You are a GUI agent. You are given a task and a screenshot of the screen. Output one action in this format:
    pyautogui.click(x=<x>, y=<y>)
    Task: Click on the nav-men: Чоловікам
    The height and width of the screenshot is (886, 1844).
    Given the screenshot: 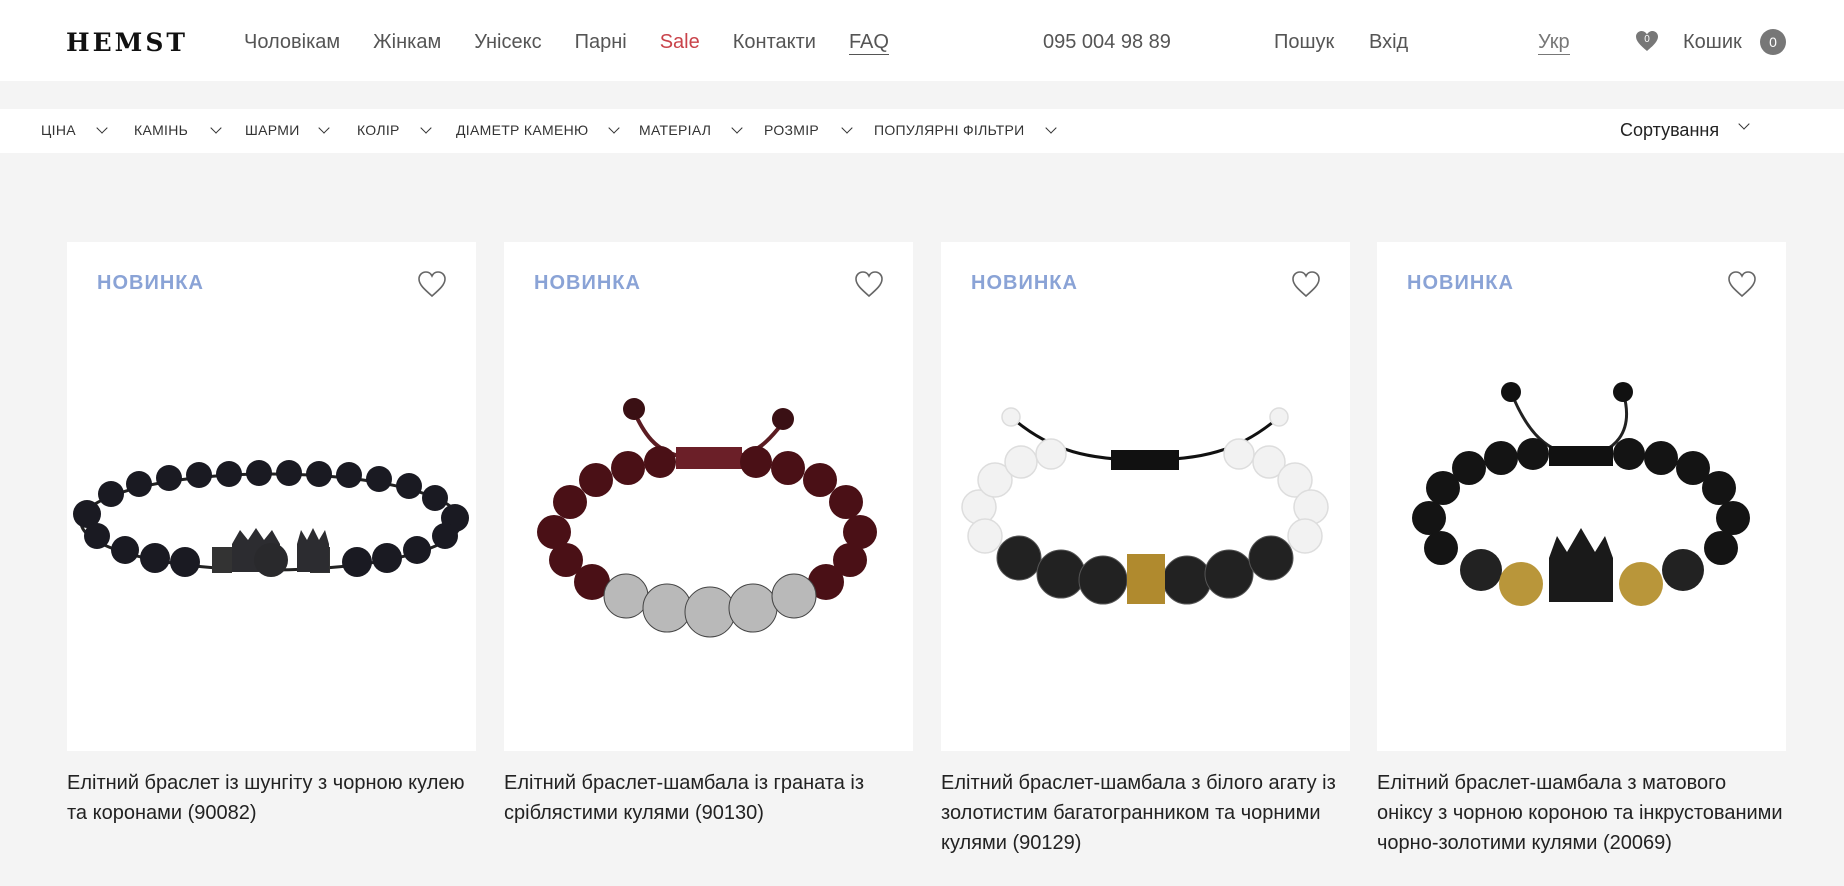 What is the action you would take?
    pyautogui.click(x=292, y=43)
    